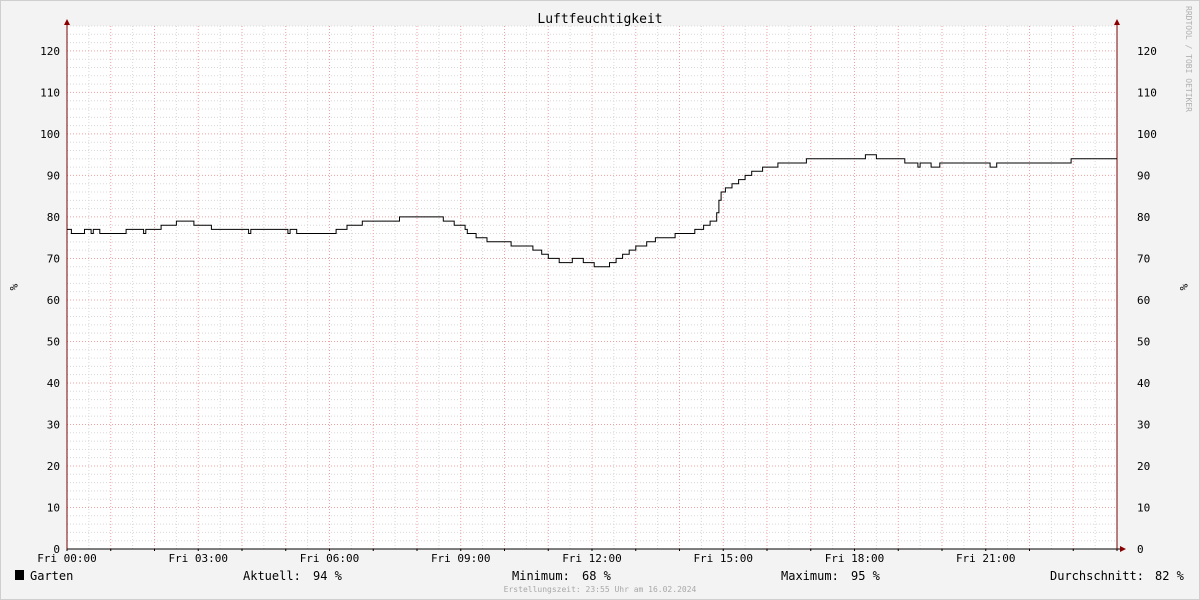 This screenshot has height=600, width=1200. I want to click on y-tick-label-left: 50, so click(53, 341).